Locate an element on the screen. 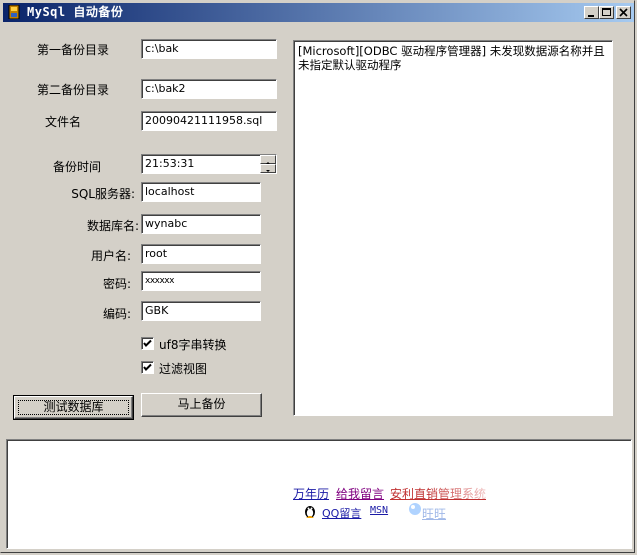  msn-link: MSN is located at coordinates (379, 510).